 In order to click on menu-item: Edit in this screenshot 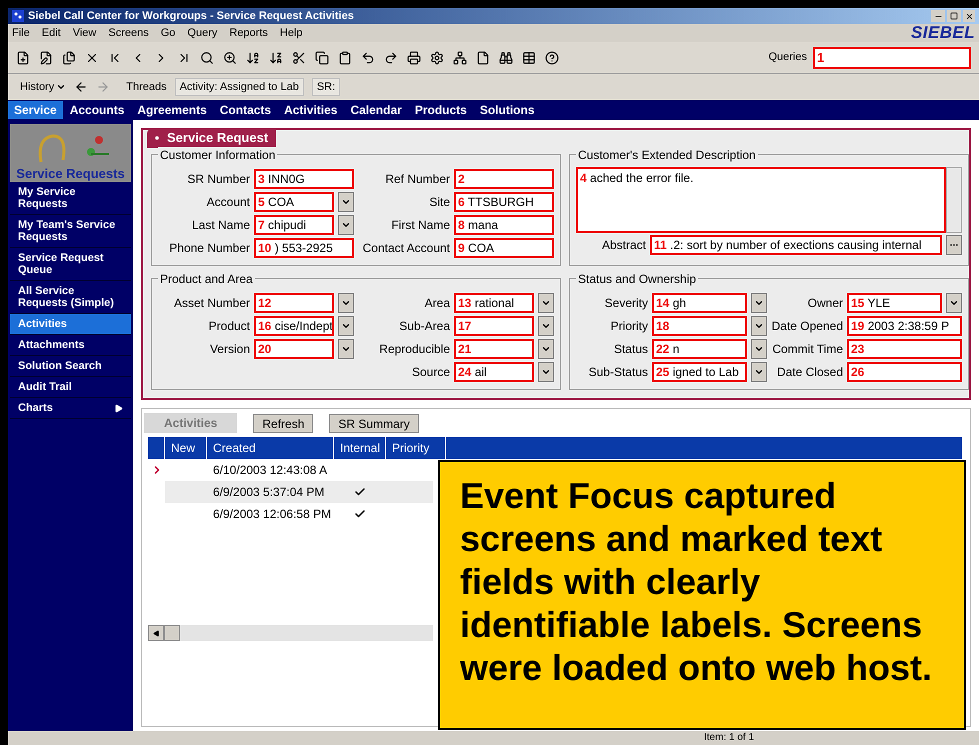, I will do `click(51, 33)`.